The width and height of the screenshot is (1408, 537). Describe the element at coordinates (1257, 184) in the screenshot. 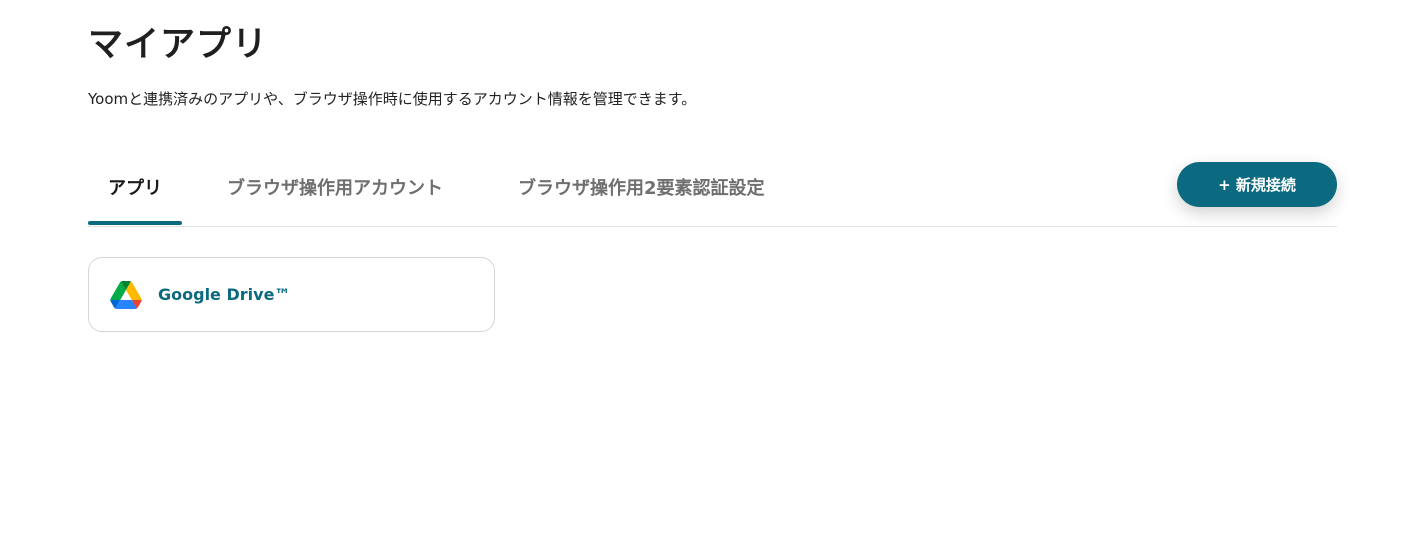

I see `add-connection-button: + 新規接続` at that location.